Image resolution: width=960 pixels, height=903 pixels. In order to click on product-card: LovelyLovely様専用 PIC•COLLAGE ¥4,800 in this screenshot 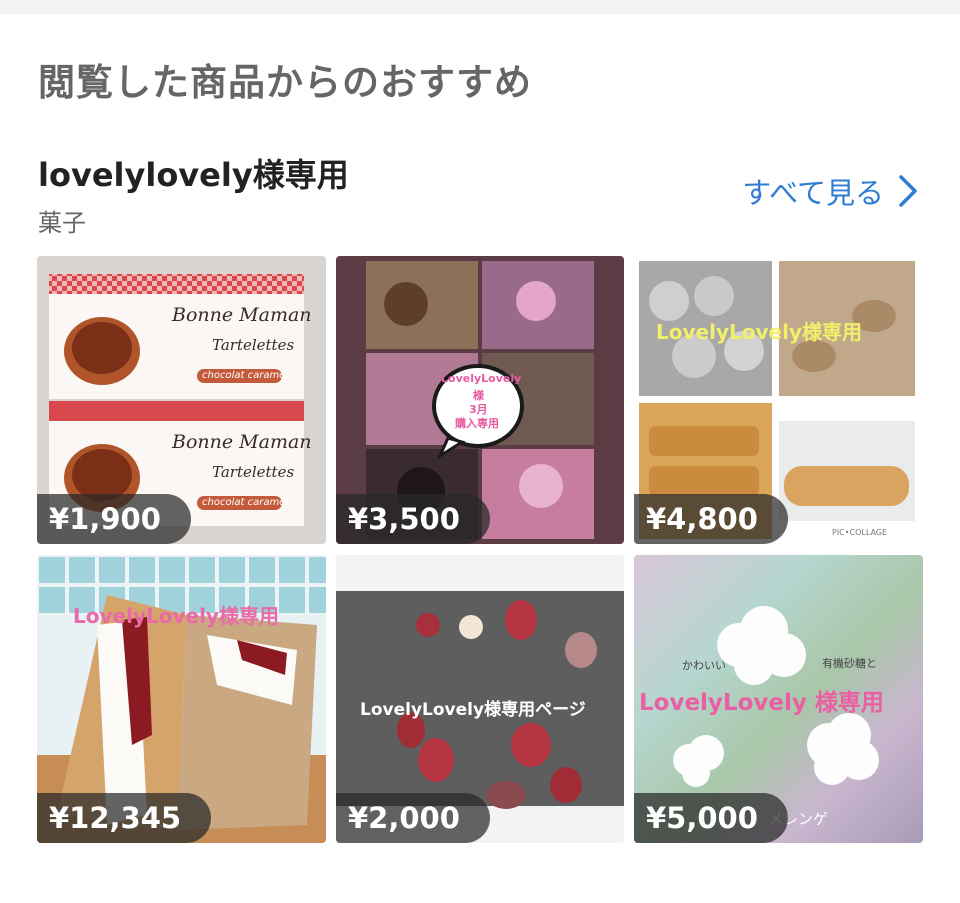, I will do `click(778, 400)`.